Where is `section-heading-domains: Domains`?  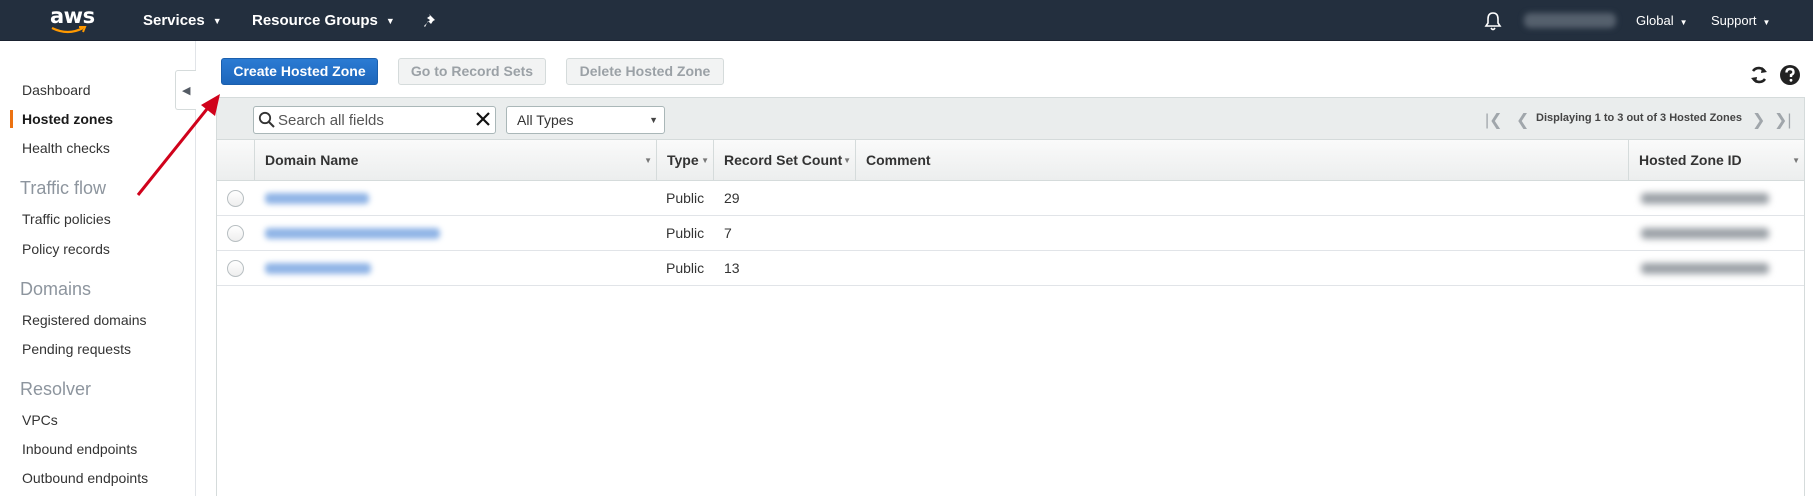
section-heading-domains: Domains is located at coordinates (56, 289).